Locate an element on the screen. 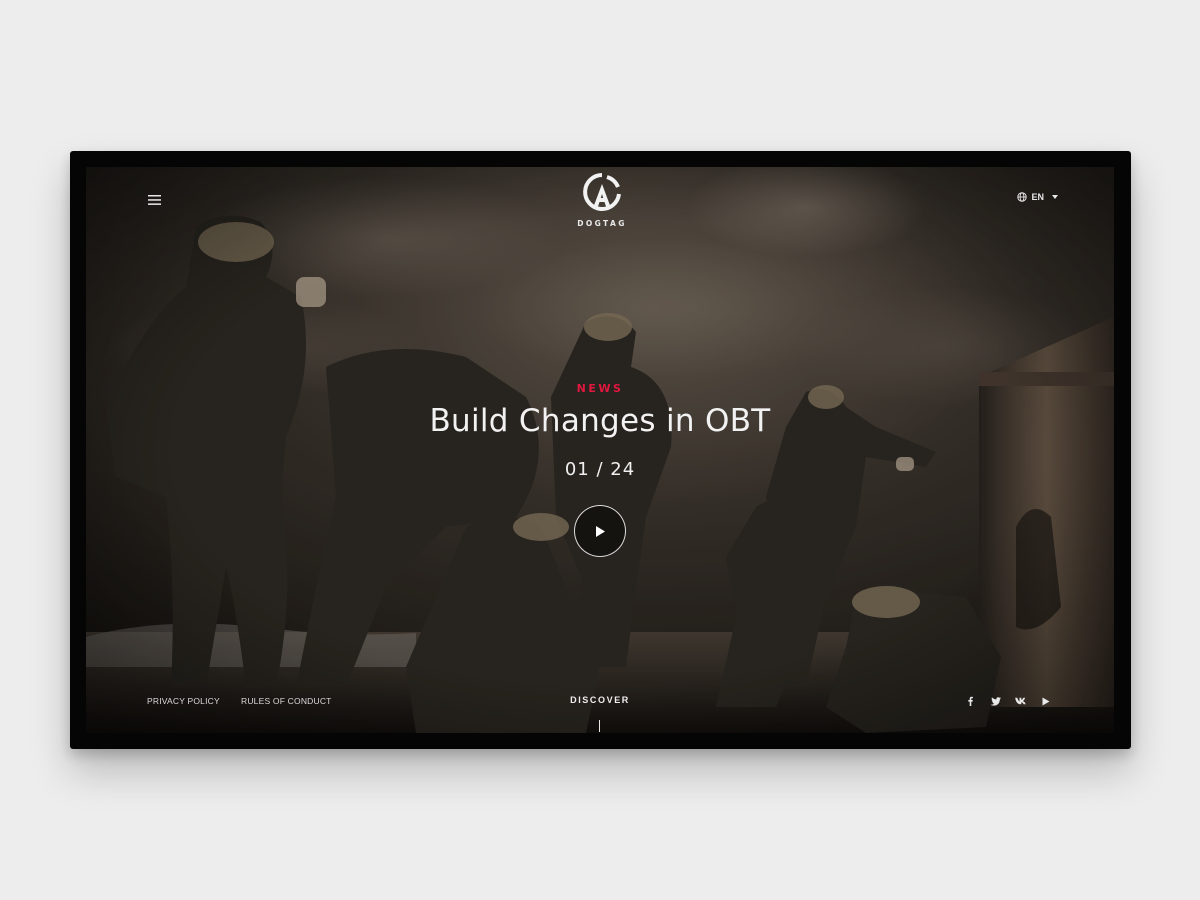 Image resolution: width=1200 pixels, height=900 pixels. discover-button: DISCOVER is located at coordinates (600, 700).